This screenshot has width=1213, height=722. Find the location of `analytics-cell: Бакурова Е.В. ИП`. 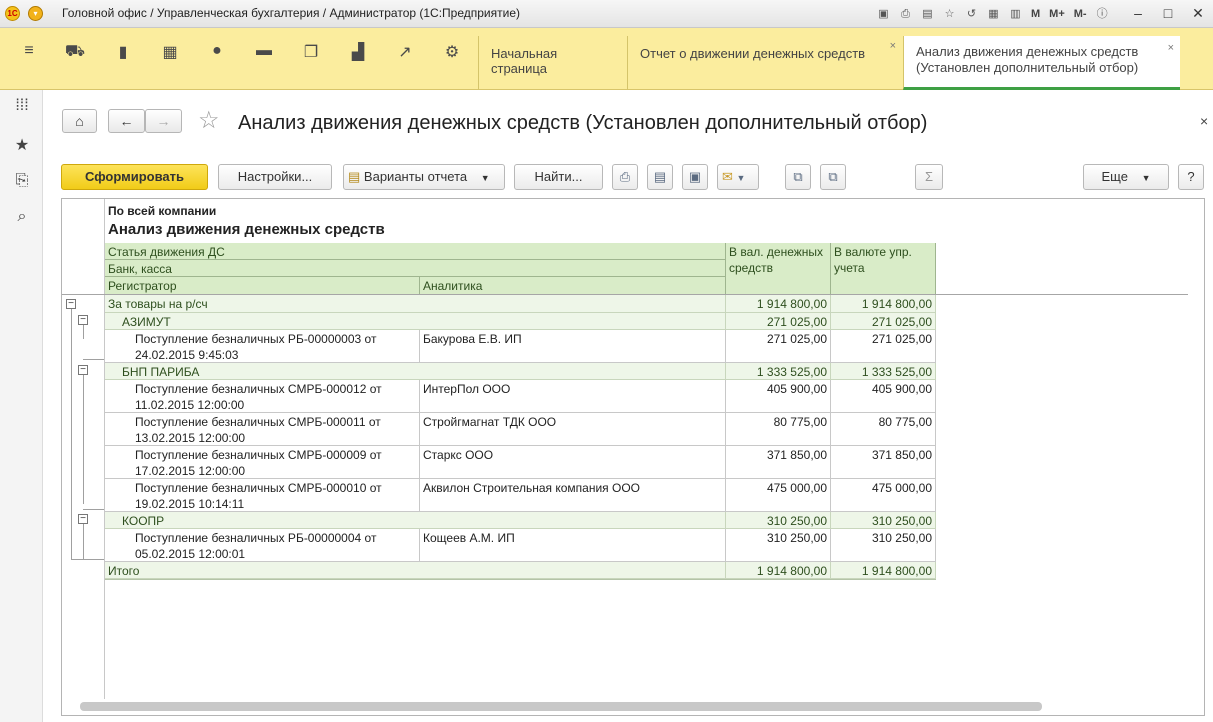

analytics-cell: Бакурова Е.В. ИП is located at coordinates (573, 346).